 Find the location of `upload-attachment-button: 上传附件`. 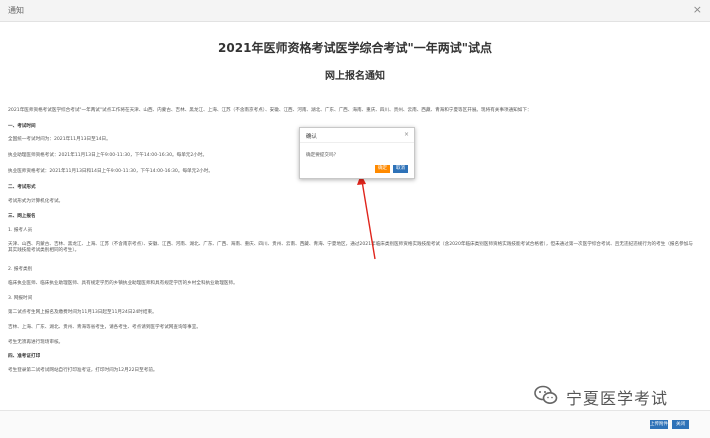

upload-attachment-button: 上传附件 is located at coordinates (659, 424).